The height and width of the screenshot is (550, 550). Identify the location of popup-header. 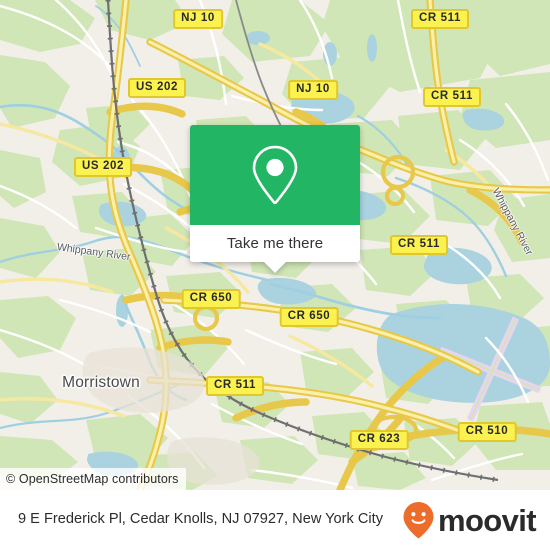
(275, 175).